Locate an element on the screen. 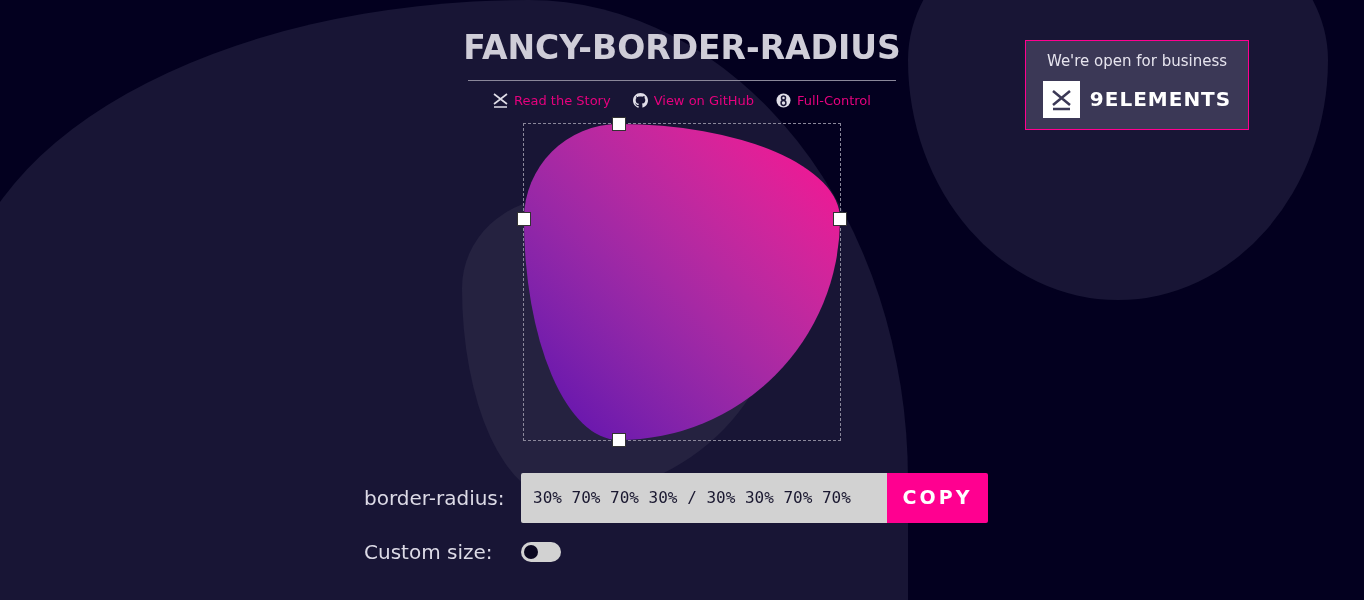 This screenshot has width=1364, height=600. drag-handle is located at coordinates (840, 218).